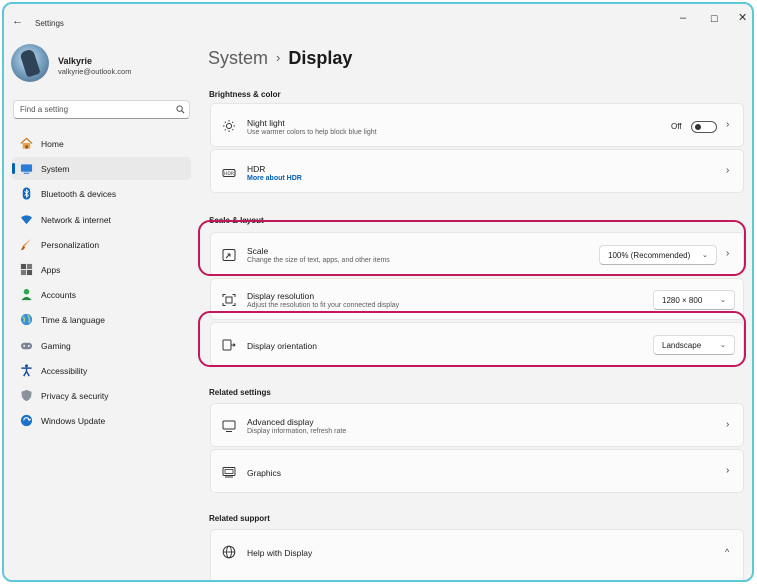 This screenshot has height=585, width=757. What do you see at coordinates (477, 471) in the screenshot?
I see `graphics-card: Graphics ›` at bounding box center [477, 471].